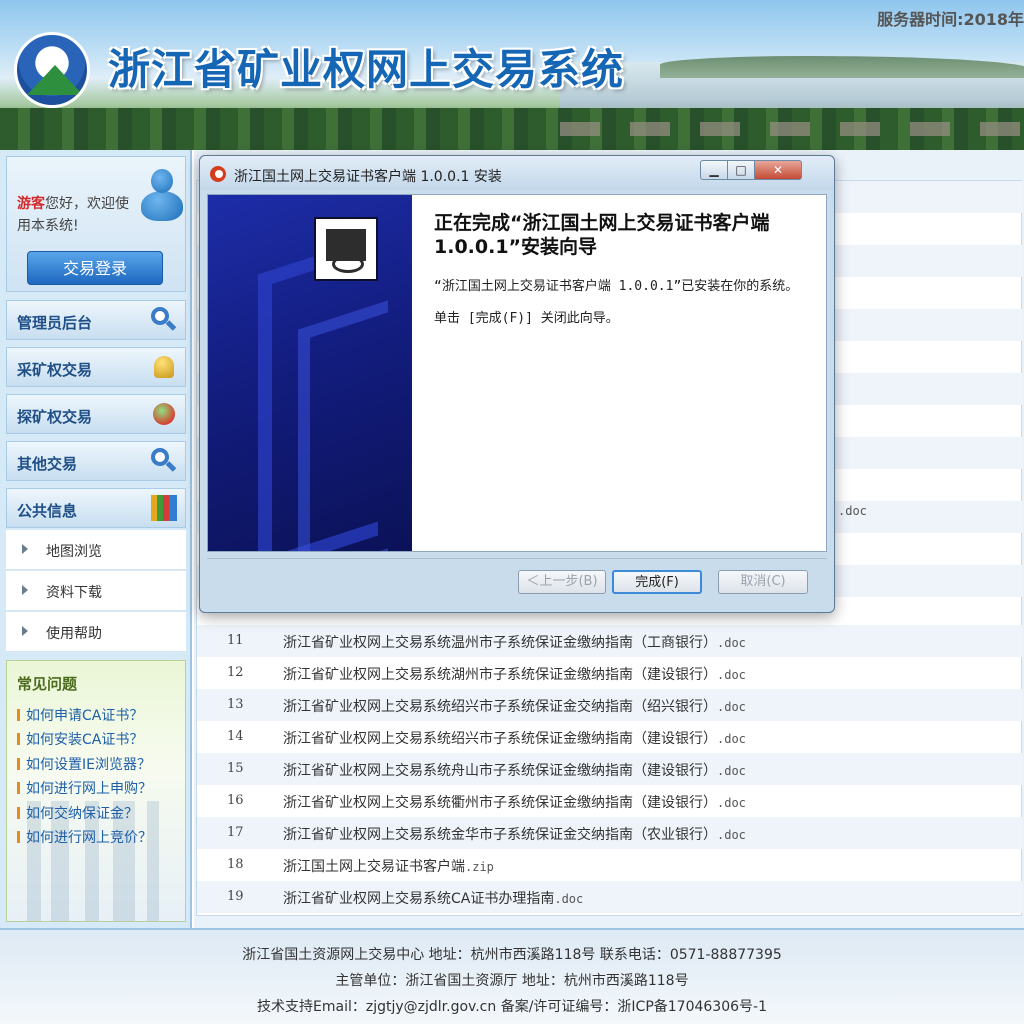 The height and width of the screenshot is (1024, 1024). Describe the element at coordinates (366, 69) in the screenshot. I see `site-title: 浙江省矿业权网上交易系统` at that location.